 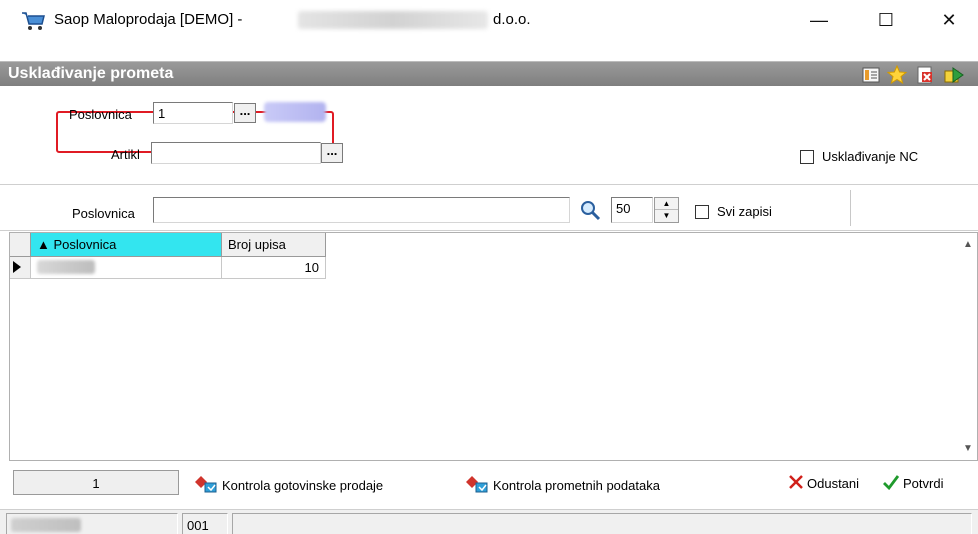 What do you see at coordinates (393, 20) in the screenshot?
I see `blurred-company-name` at bounding box center [393, 20].